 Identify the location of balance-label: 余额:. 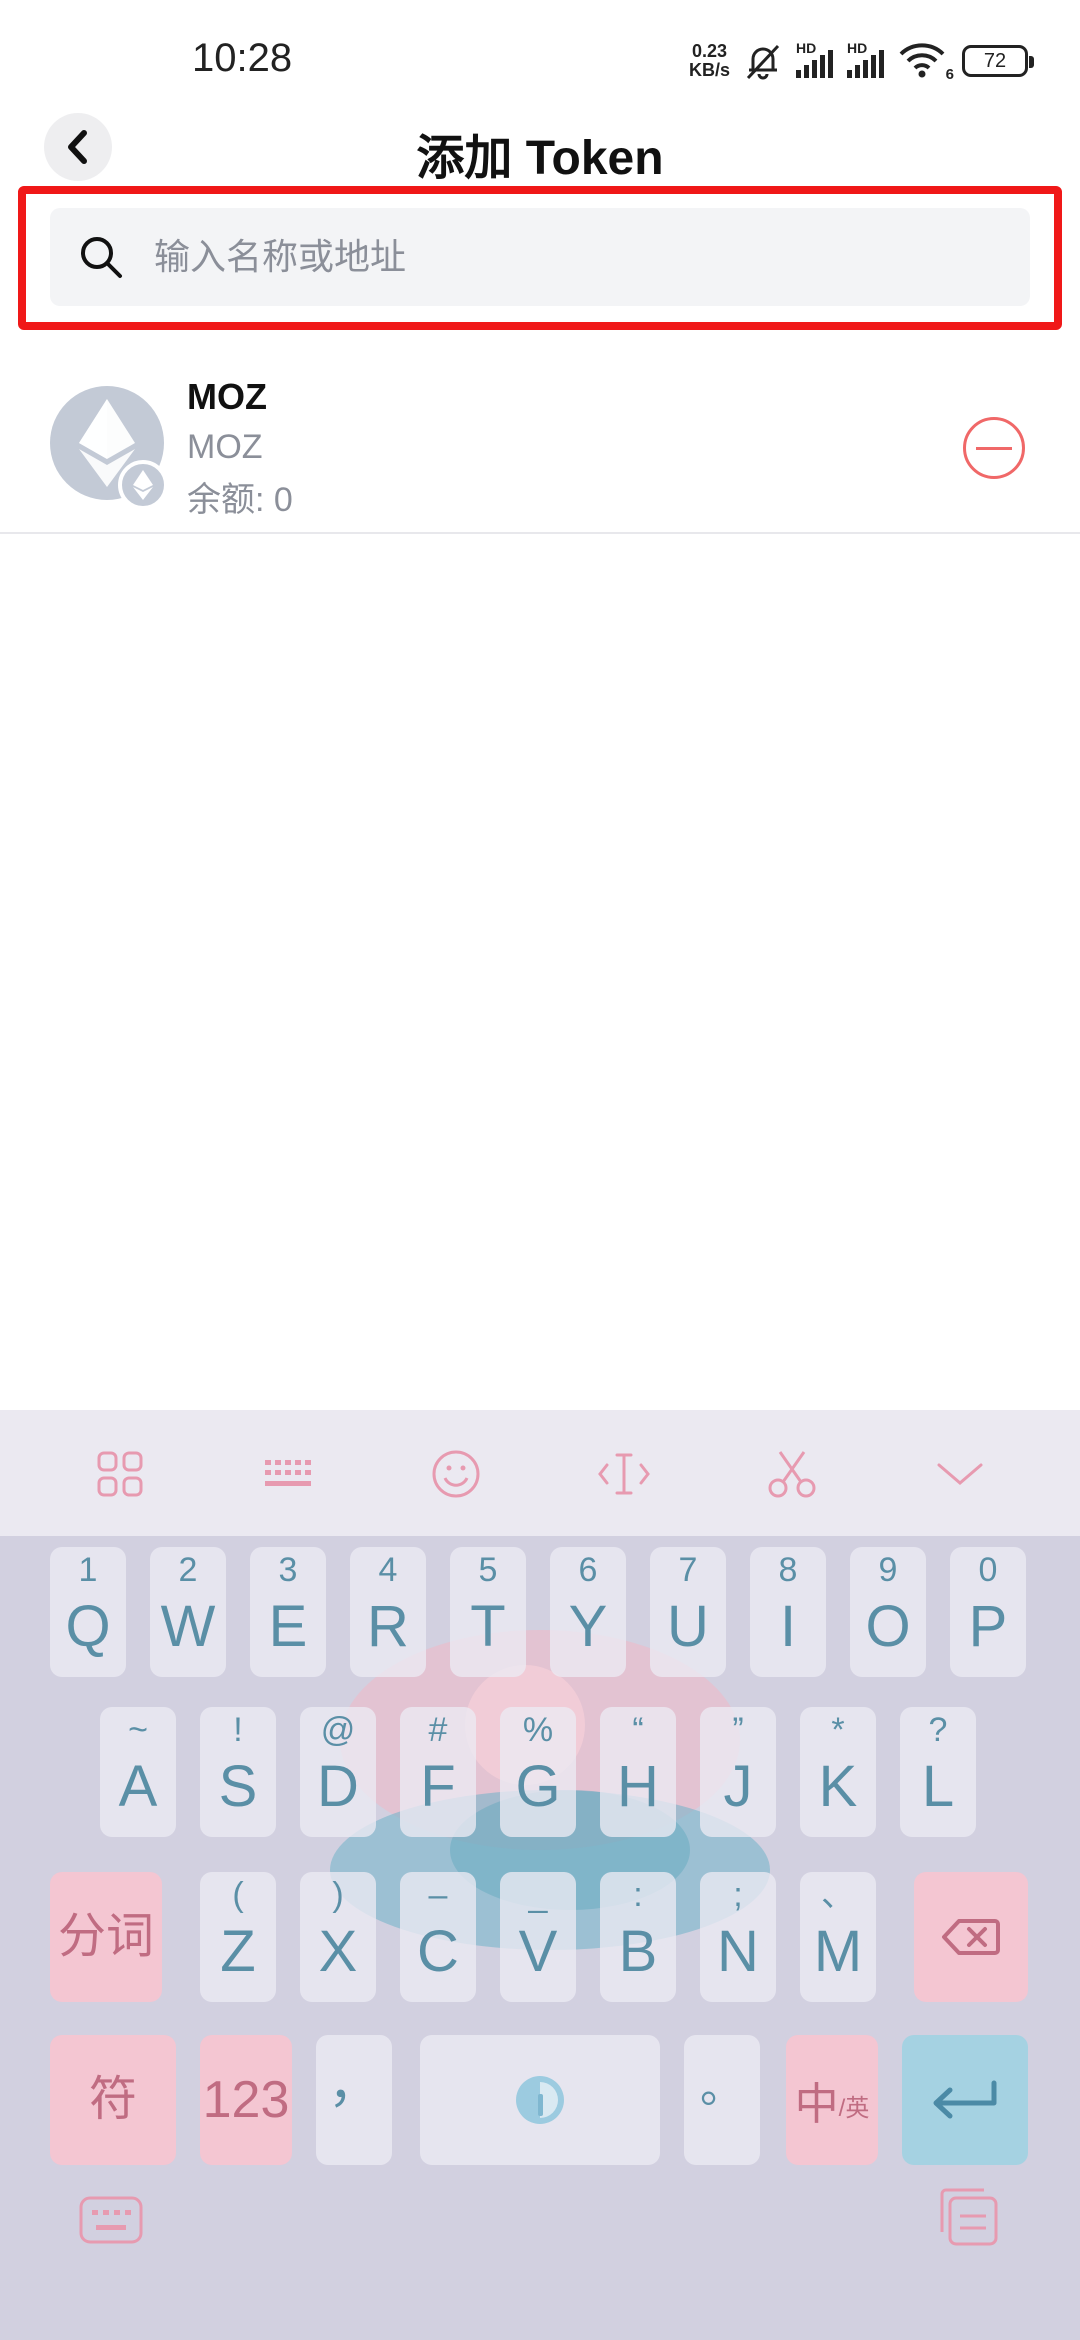
(226, 500).